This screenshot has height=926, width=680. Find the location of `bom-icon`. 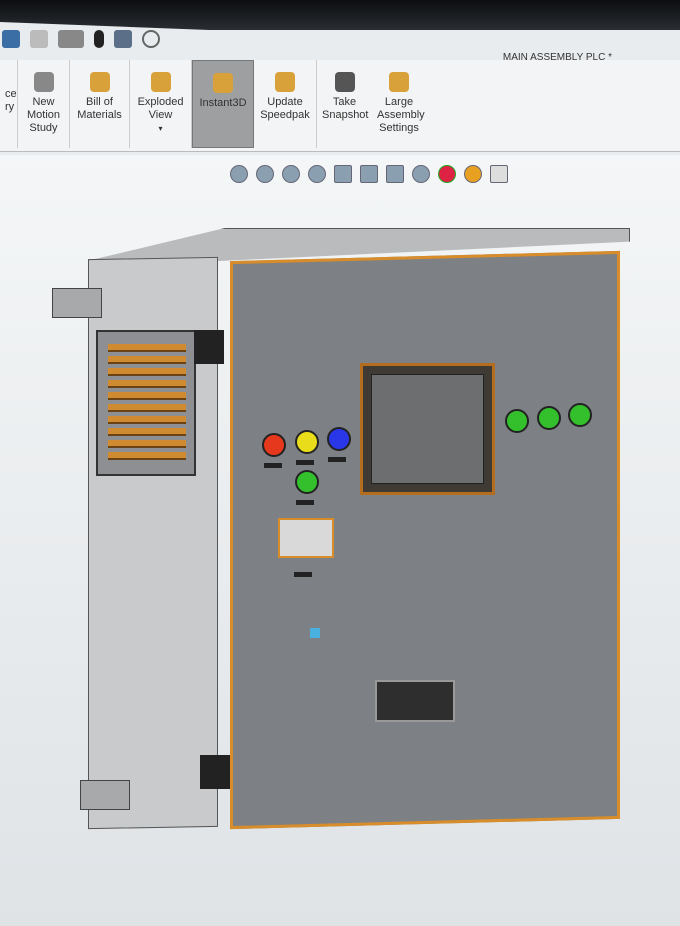

bom-icon is located at coordinates (99, 82).